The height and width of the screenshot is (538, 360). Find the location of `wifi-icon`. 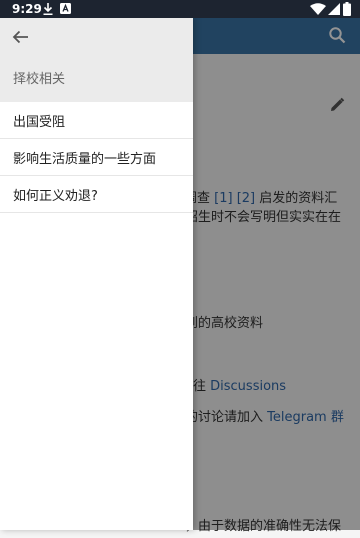

wifi-icon is located at coordinates (318, 9).